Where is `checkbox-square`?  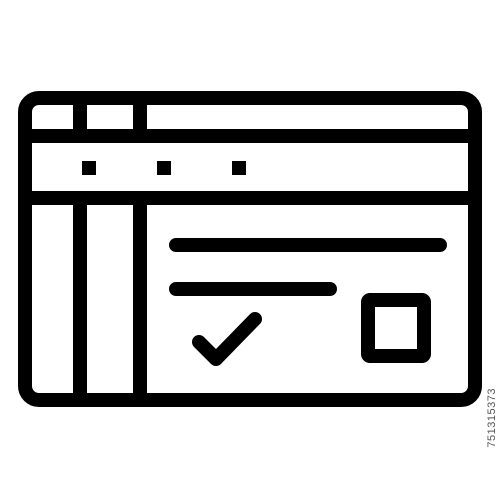 checkbox-square is located at coordinates (396, 328).